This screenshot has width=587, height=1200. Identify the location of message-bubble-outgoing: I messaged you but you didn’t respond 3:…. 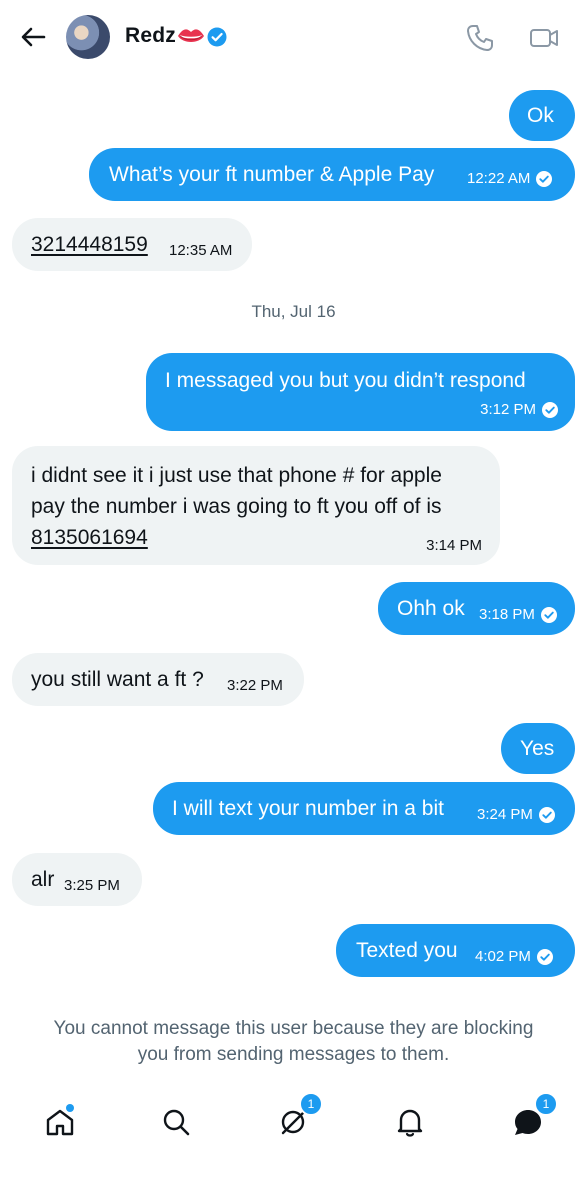
(360, 392).